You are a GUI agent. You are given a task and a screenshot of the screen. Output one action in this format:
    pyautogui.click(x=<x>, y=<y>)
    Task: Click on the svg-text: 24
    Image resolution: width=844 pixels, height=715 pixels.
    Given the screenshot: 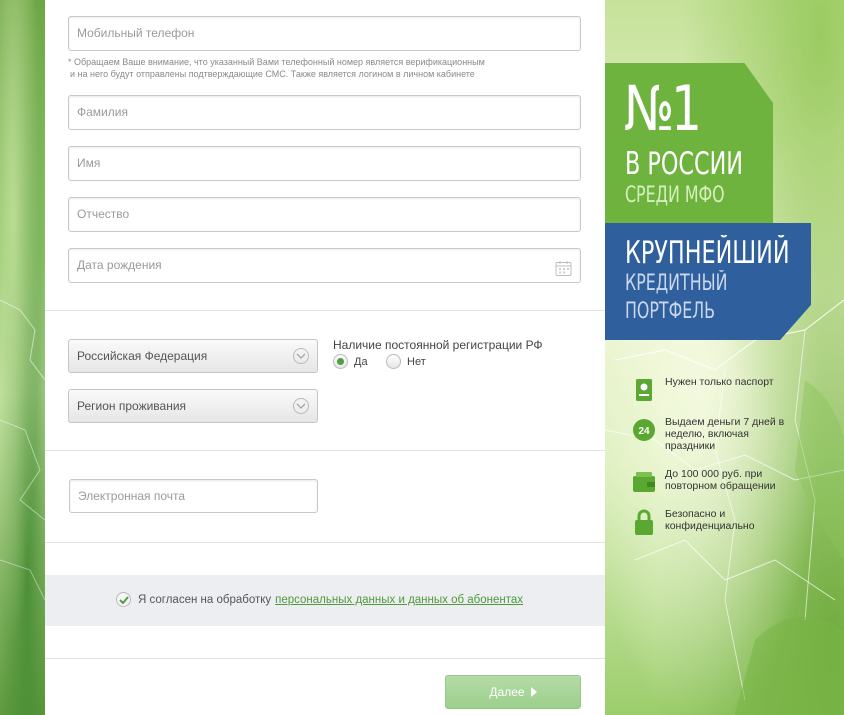 What is the action you would take?
    pyautogui.click(x=644, y=431)
    